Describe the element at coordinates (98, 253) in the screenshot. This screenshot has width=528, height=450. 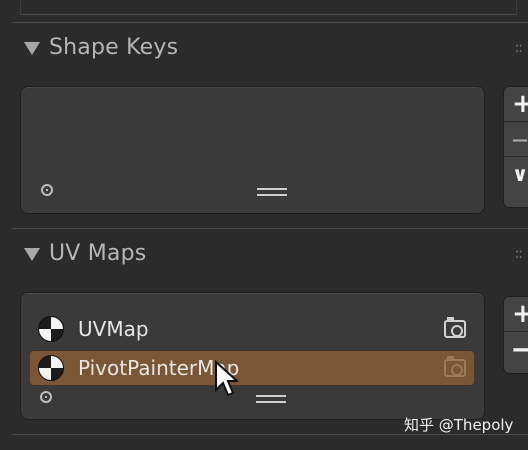
I see `uv-maps-title: UV Maps` at that location.